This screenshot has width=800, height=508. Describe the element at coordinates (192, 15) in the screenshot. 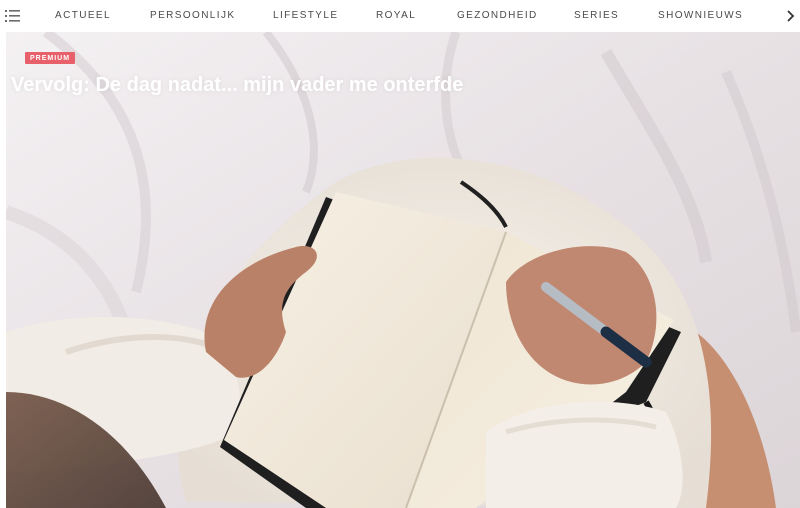

I see `nav-item-persoonlijk: PERSOONLIJK` at that location.